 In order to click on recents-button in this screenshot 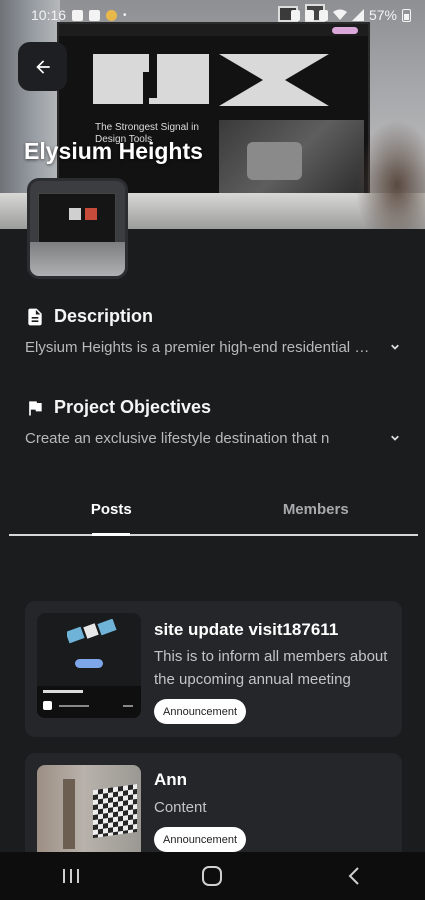, I will do `click(71, 876)`.